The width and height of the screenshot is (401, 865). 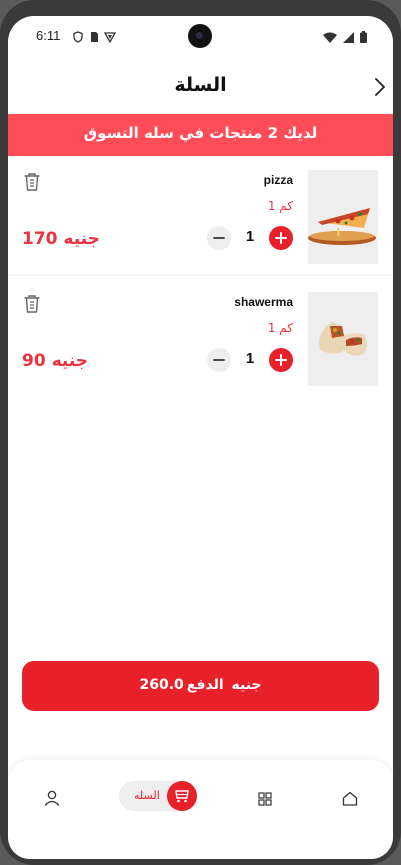 What do you see at coordinates (55, 361) in the screenshot?
I see `item-price: 90 جنيه` at bounding box center [55, 361].